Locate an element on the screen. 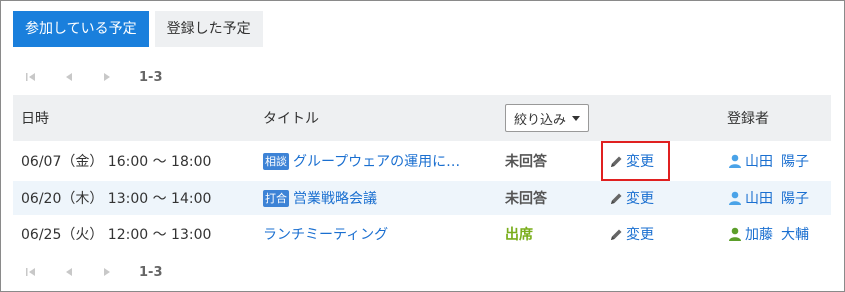 This screenshot has height=292, width=845. event-title-link: ランチミーティング is located at coordinates (325, 234).